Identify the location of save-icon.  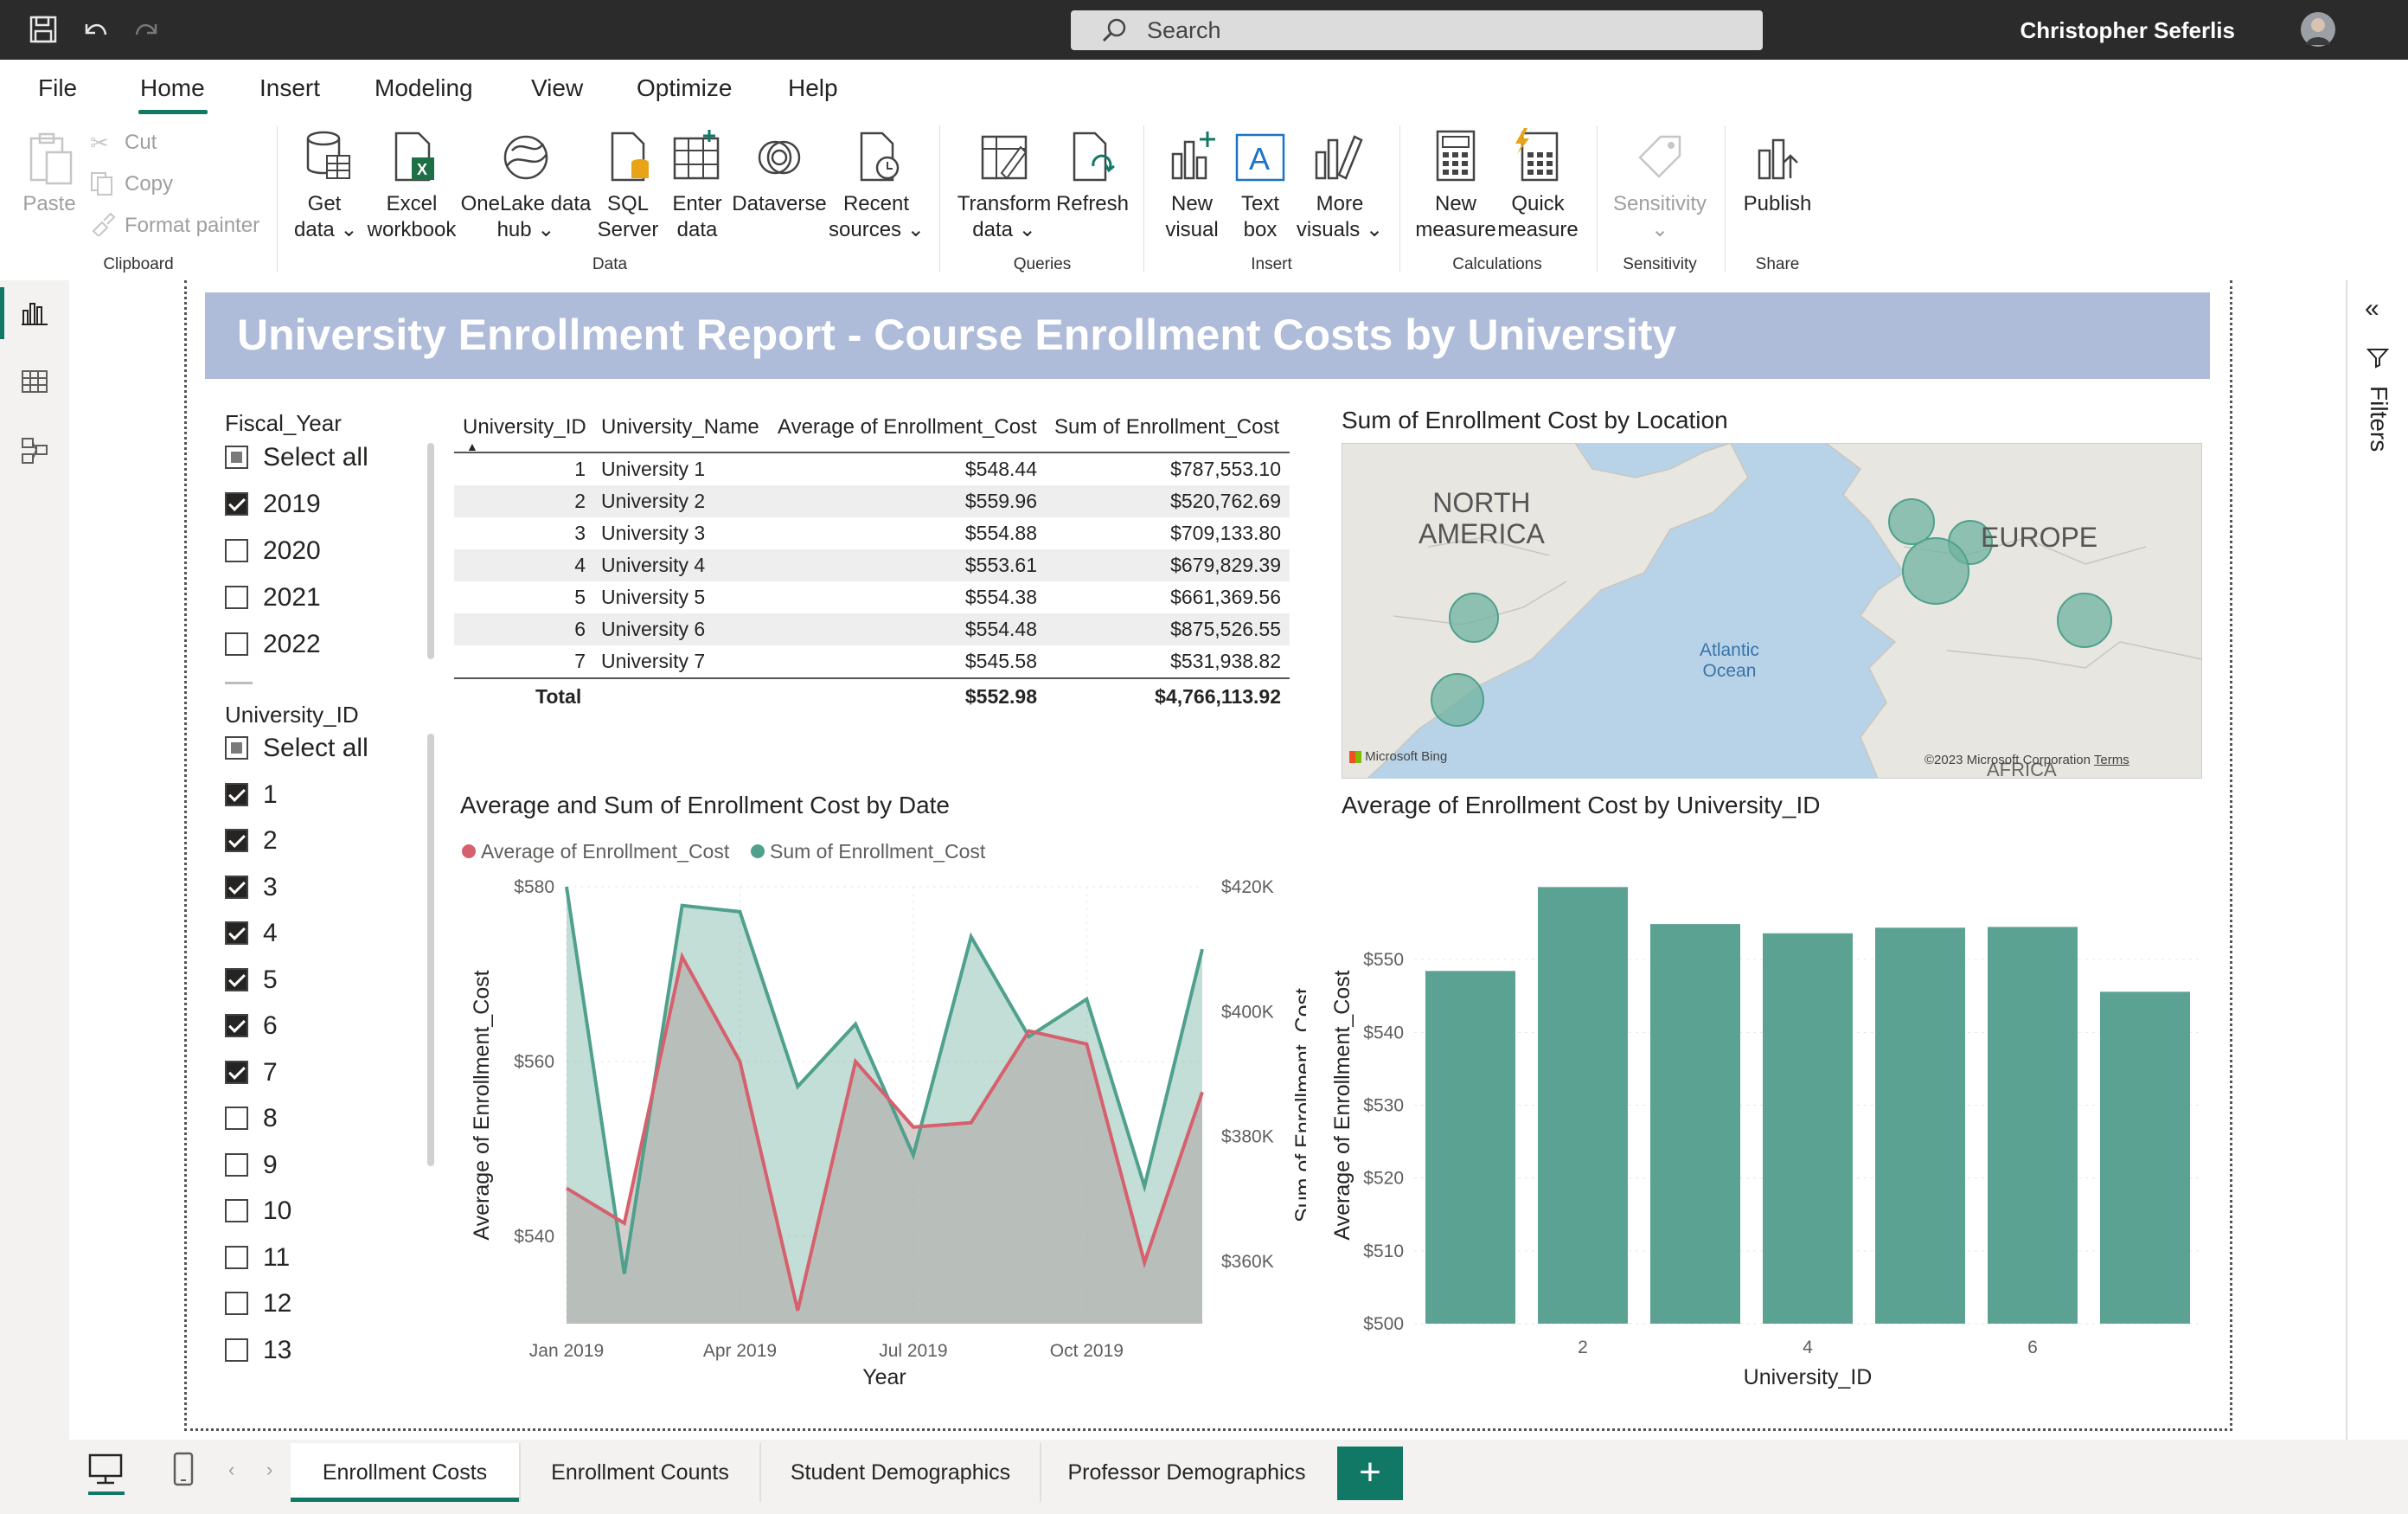
(43, 29).